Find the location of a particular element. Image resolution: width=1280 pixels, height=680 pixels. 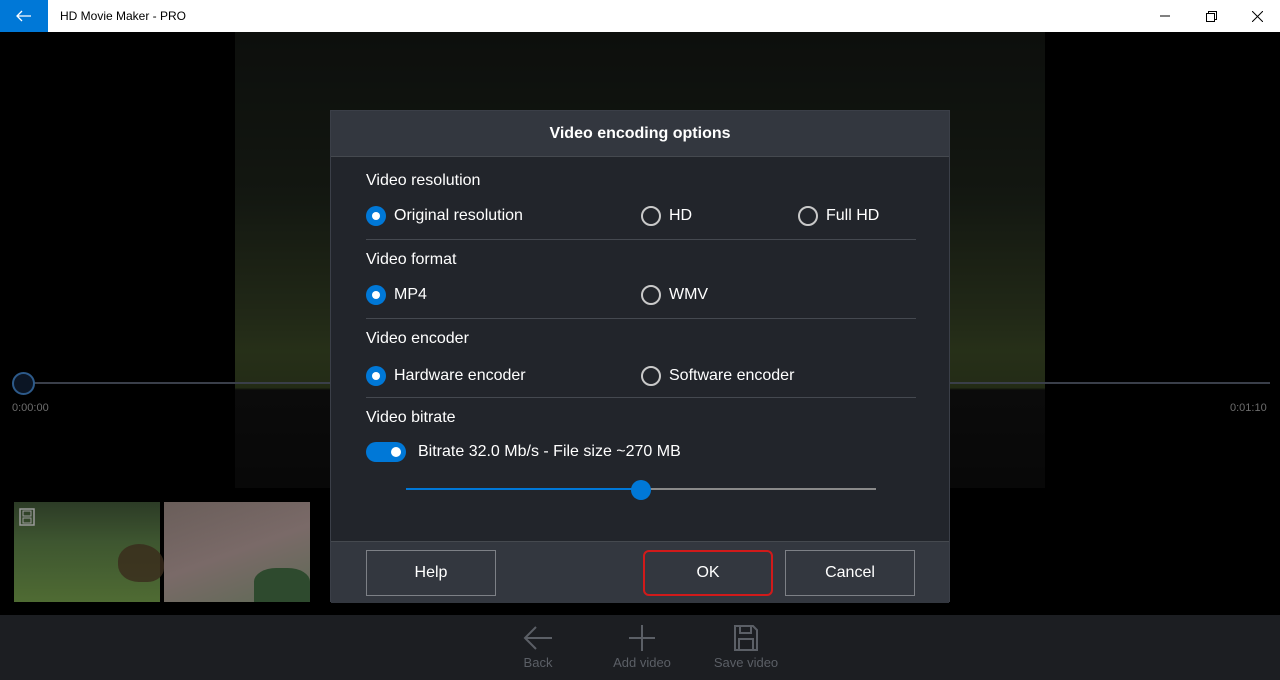

close-button is located at coordinates (1257, 16).